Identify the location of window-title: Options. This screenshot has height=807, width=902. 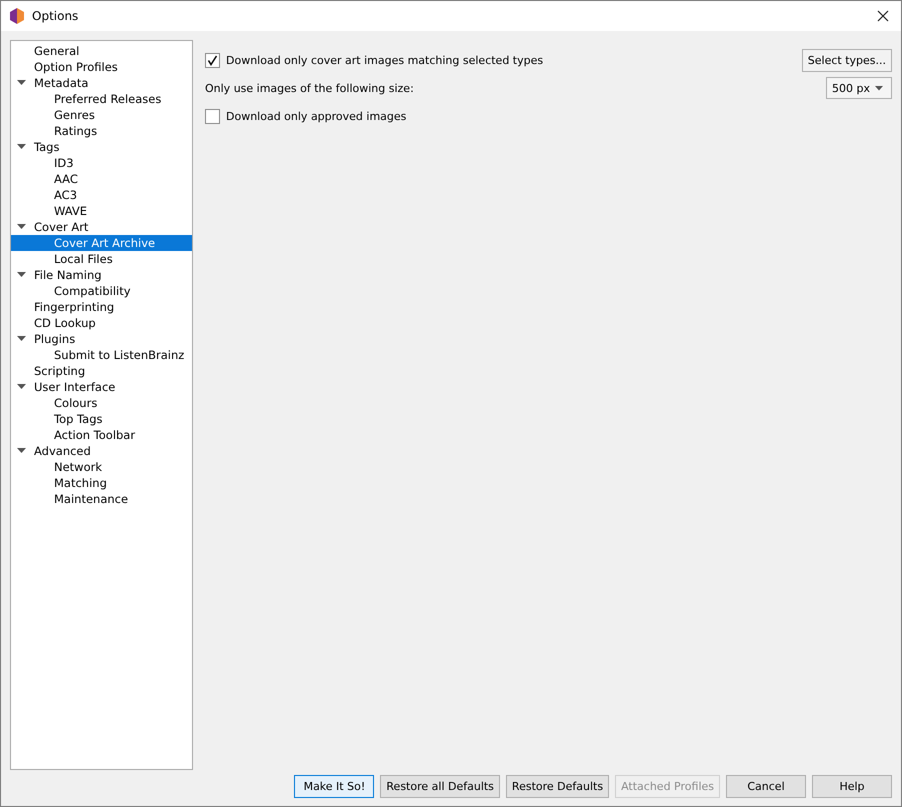
(56, 16).